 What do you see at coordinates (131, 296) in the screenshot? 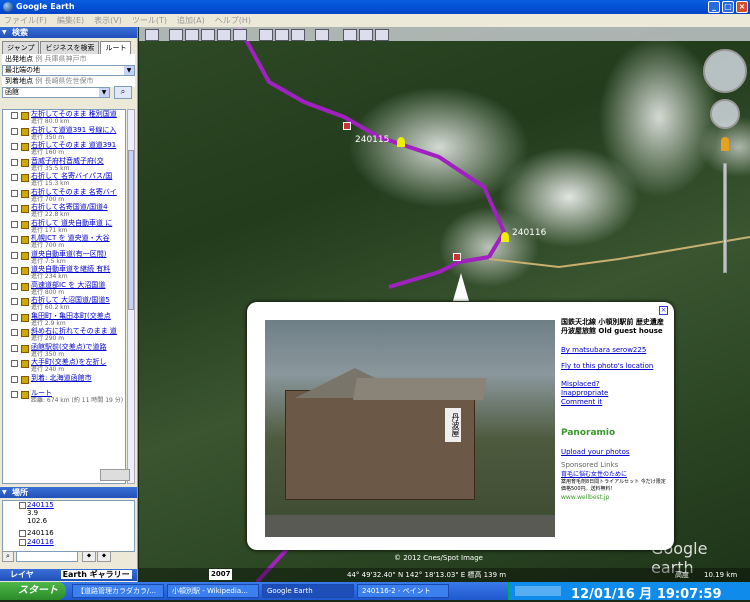
I see `scrollbar` at bounding box center [131, 296].